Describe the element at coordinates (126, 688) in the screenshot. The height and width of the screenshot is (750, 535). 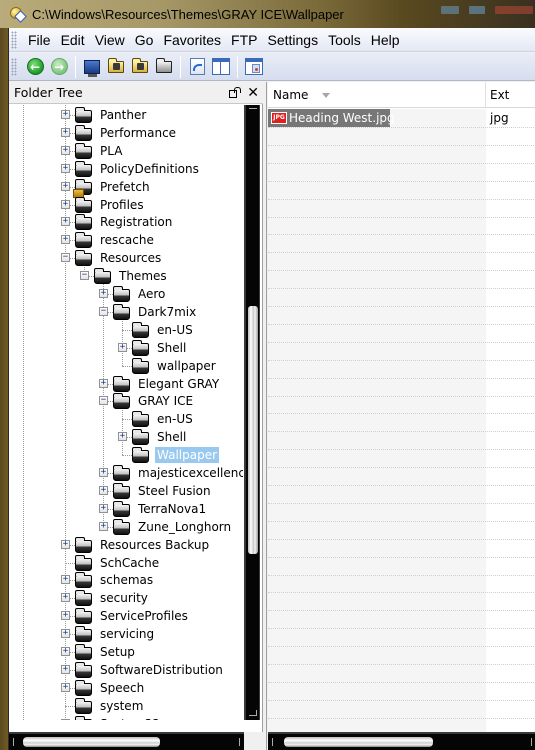
I see `tree-item: + Speech` at that location.